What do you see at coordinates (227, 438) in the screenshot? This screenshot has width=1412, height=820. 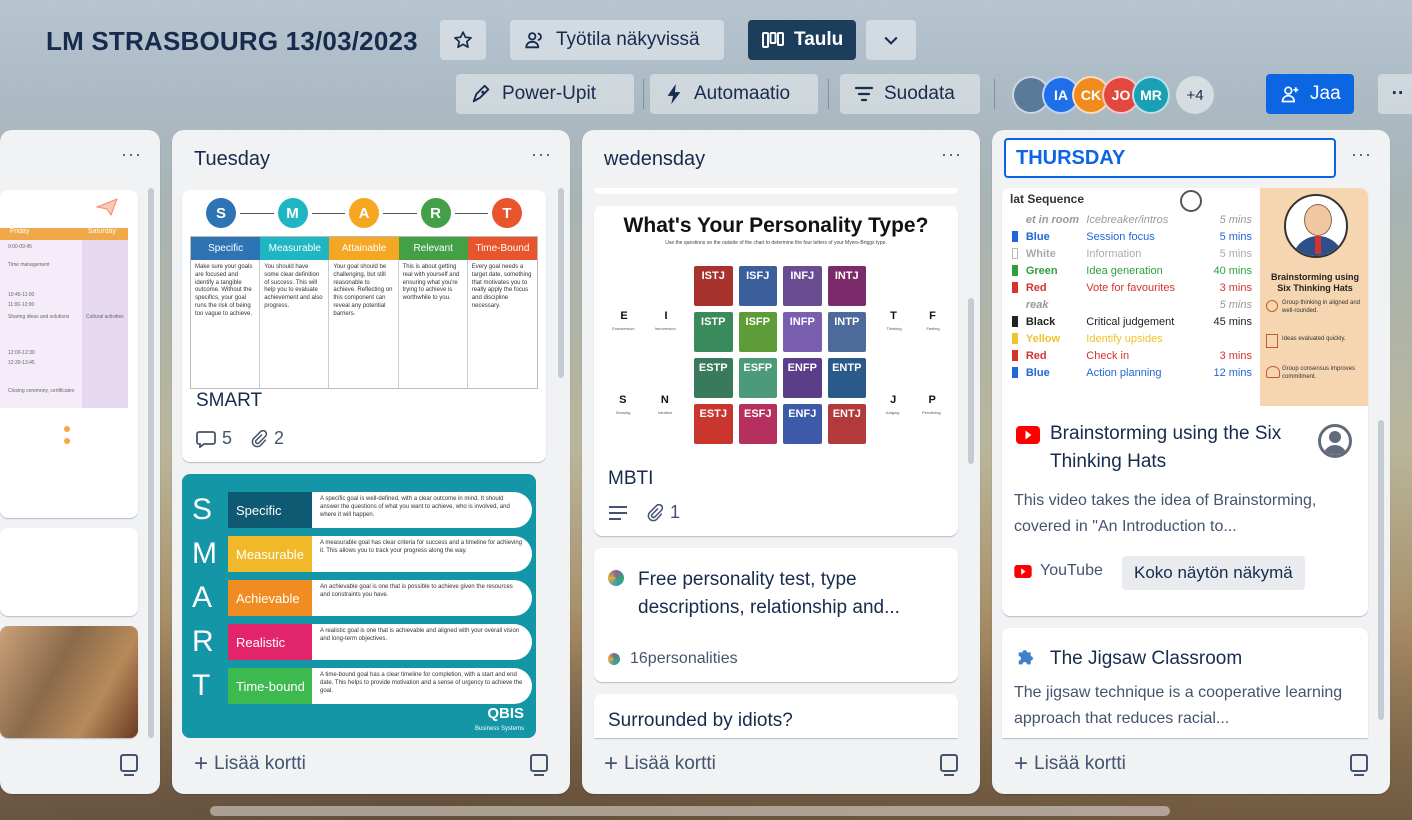 I see `comments-count: 5` at bounding box center [227, 438].